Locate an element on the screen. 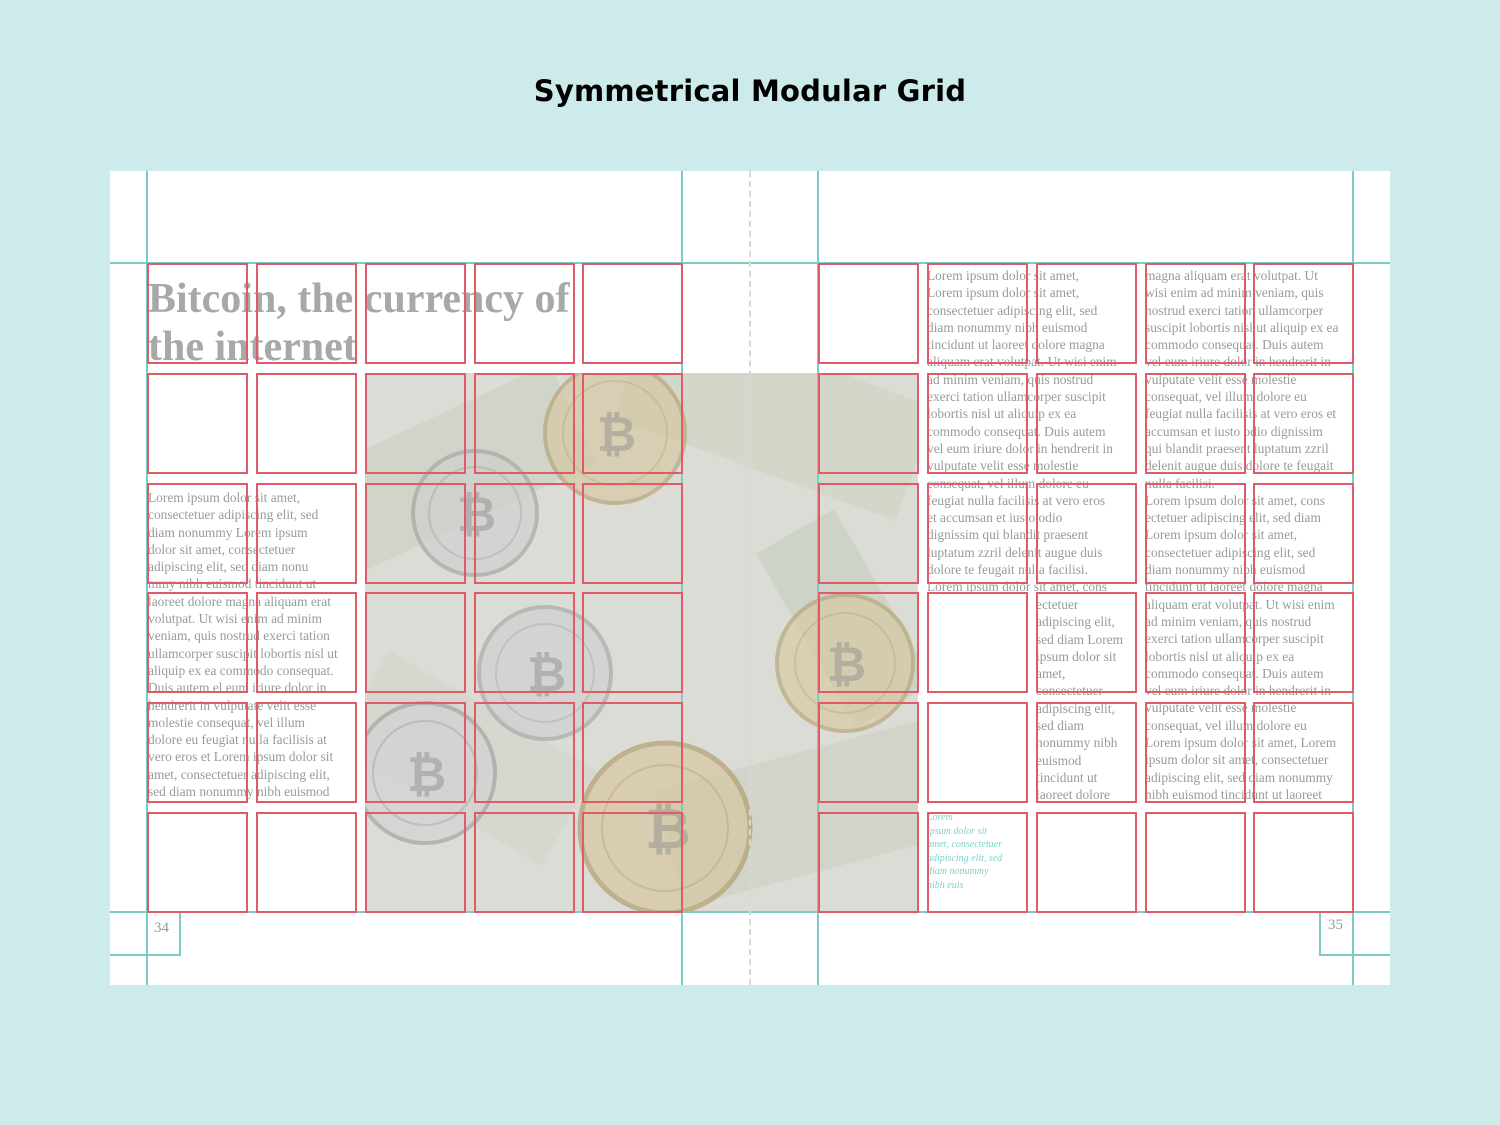 The width and height of the screenshot is (1500, 1125). page-title: Symmetrical Modular Grid is located at coordinates (750, 91).